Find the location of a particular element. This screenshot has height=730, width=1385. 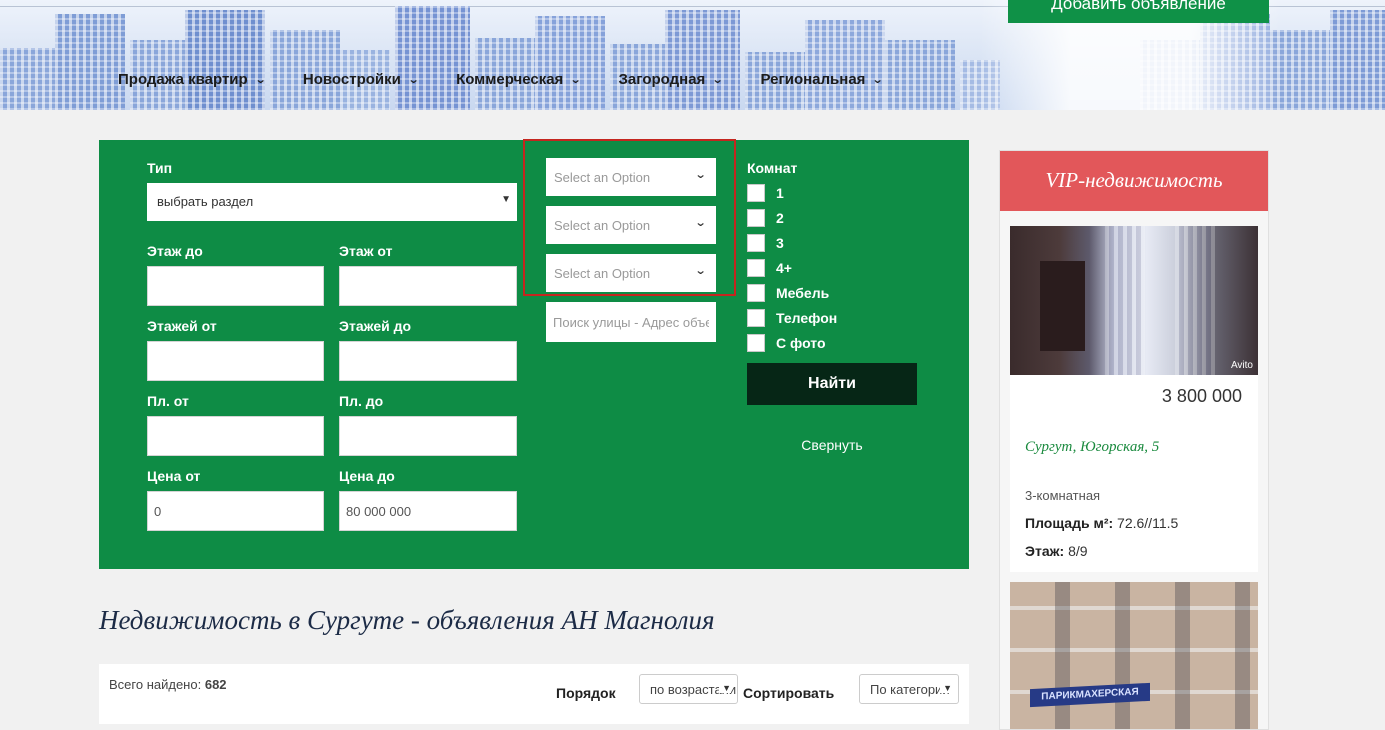

avito-watermark: Avito is located at coordinates (1241, 365).